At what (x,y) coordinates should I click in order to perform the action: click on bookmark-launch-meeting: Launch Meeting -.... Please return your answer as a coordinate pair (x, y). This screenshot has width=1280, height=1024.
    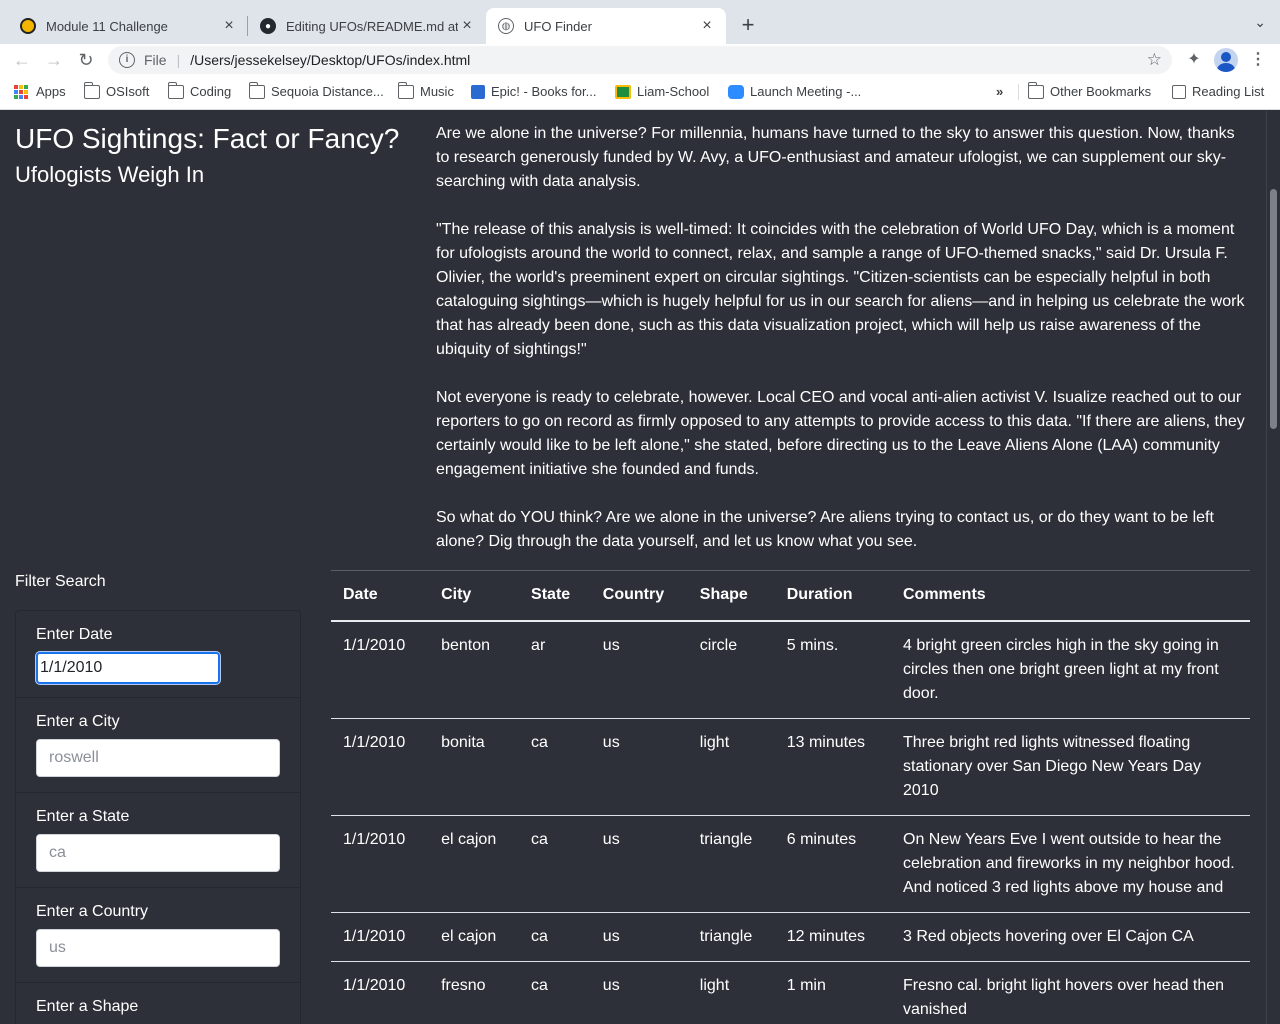
    Looking at the image, I should click on (794, 91).